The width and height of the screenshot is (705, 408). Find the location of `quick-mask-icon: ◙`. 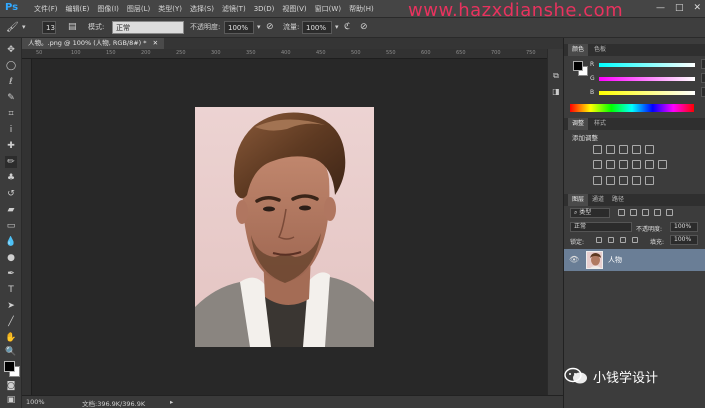

quick-mask-icon: ◙ is located at coordinates (11, 386).